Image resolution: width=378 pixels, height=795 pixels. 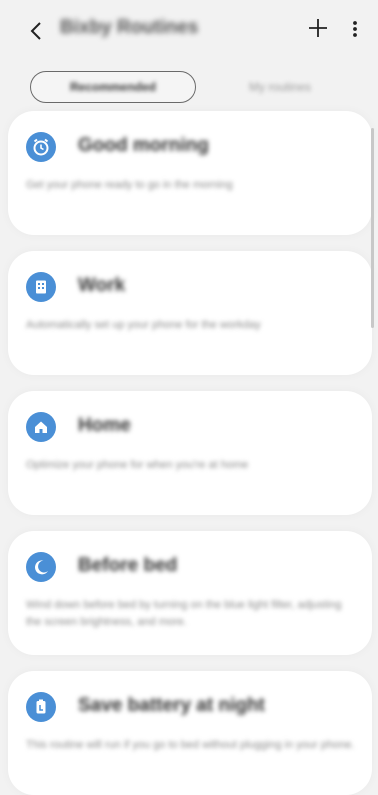 What do you see at coordinates (143, 145) in the screenshot?
I see `routine-name: Good morning` at bounding box center [143, 145].